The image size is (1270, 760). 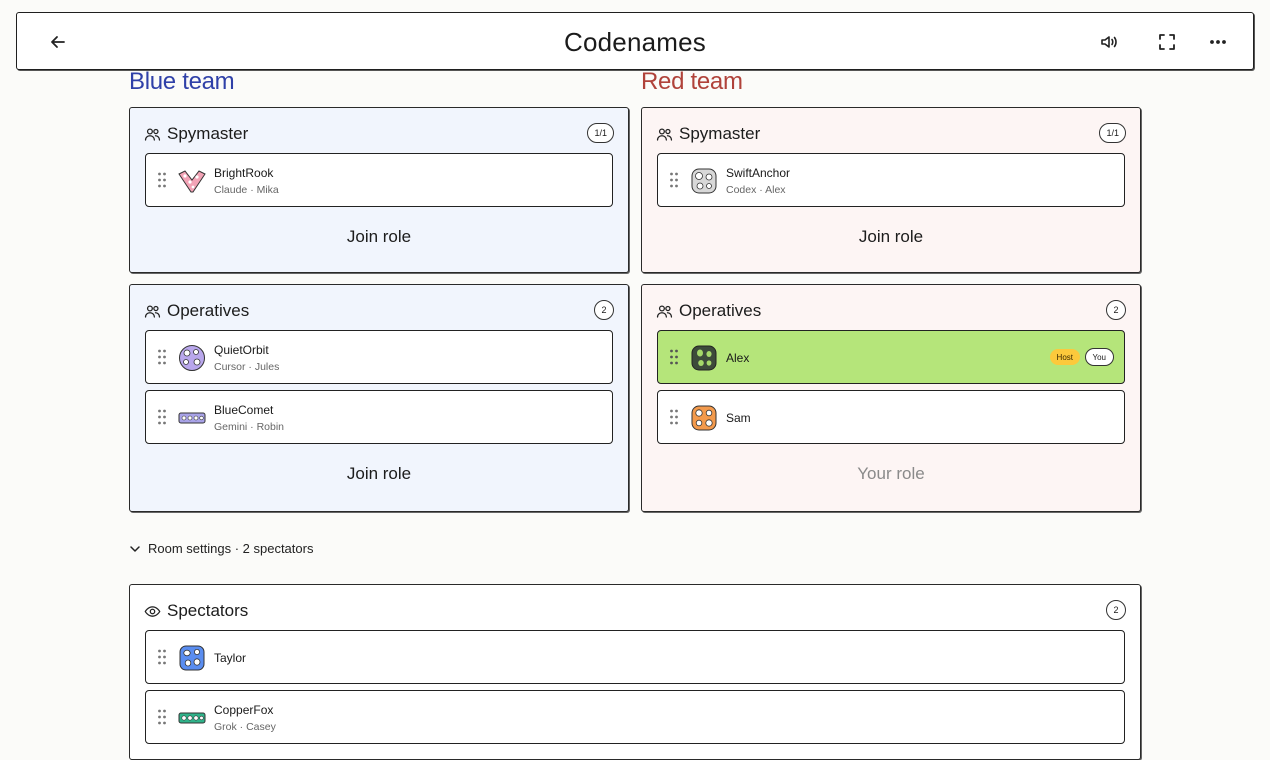 I want to click on player-slot: QuietOrbit Cursor · Jules, so click(x=379, y=357).